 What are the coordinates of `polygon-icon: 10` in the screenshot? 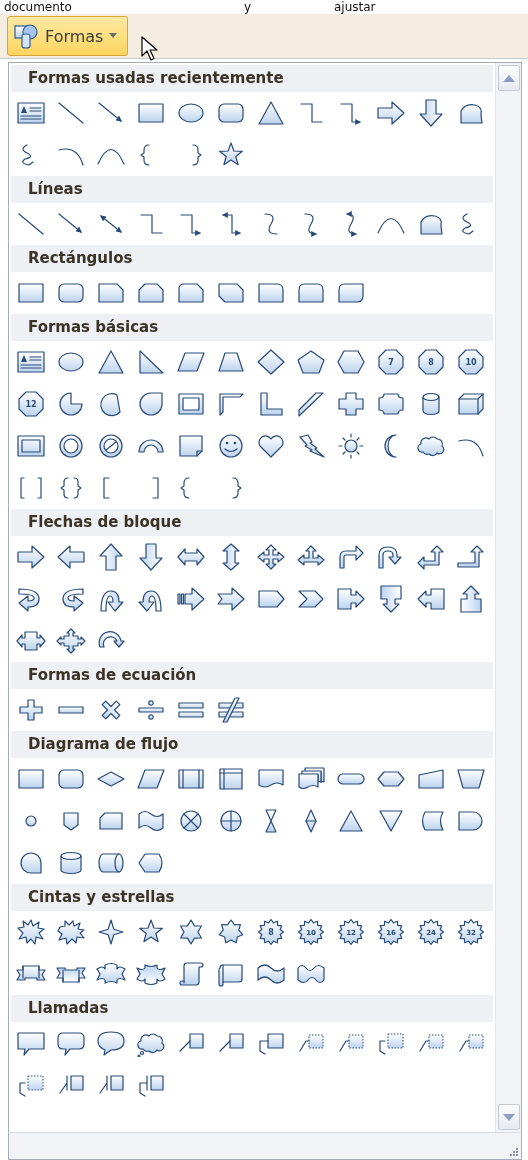 It's located at (471, 362).